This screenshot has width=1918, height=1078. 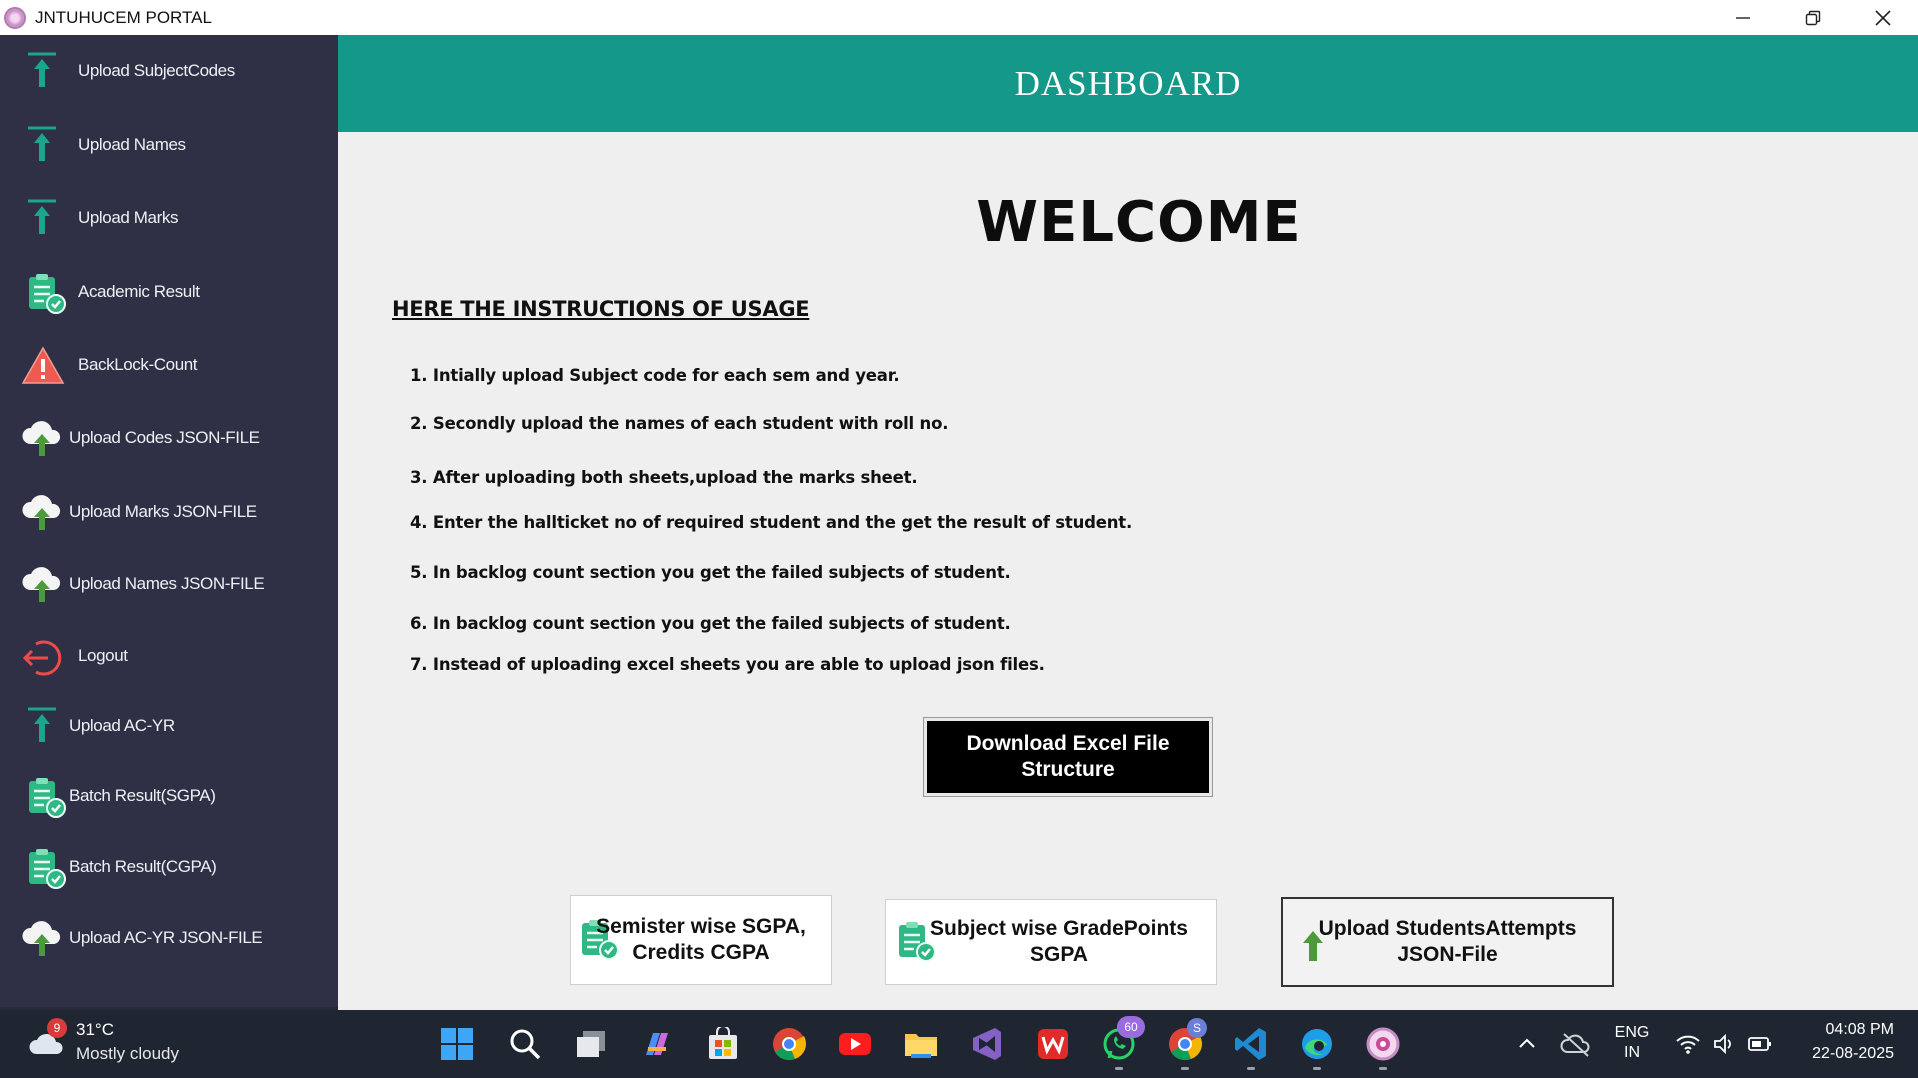 I want to click on chrome-button, so click(x=789, y=1044).